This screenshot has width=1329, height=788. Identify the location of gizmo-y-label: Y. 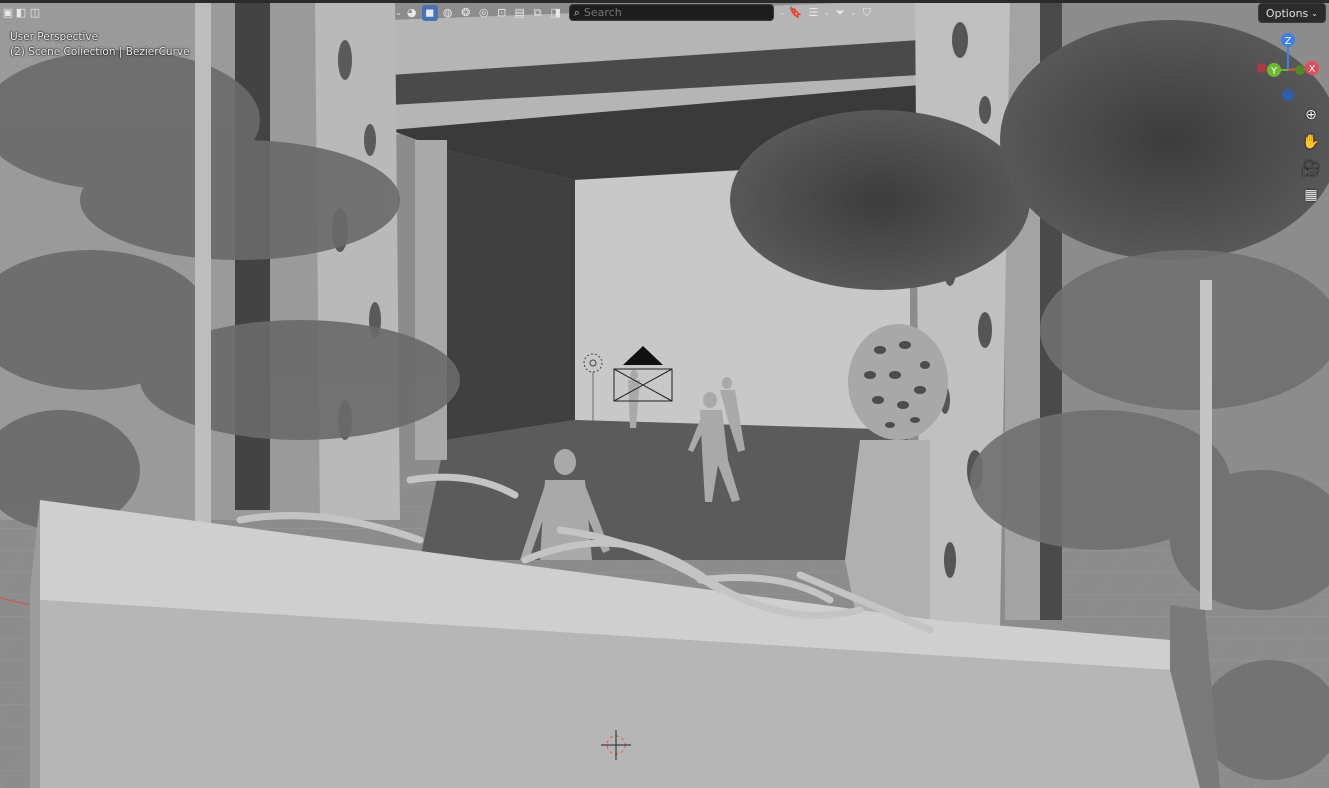
(1274, 71).